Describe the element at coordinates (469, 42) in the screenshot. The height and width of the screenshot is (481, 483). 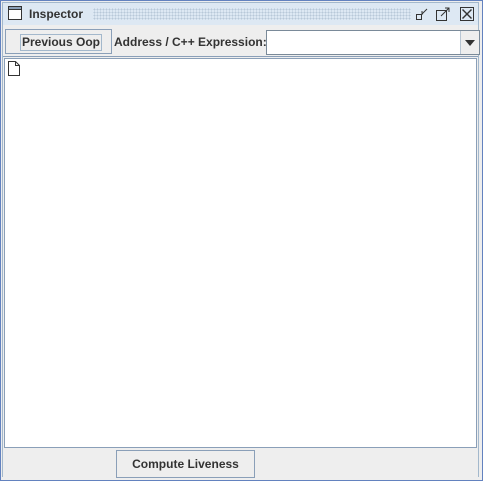
I see `chevron-down-icon` at that location.